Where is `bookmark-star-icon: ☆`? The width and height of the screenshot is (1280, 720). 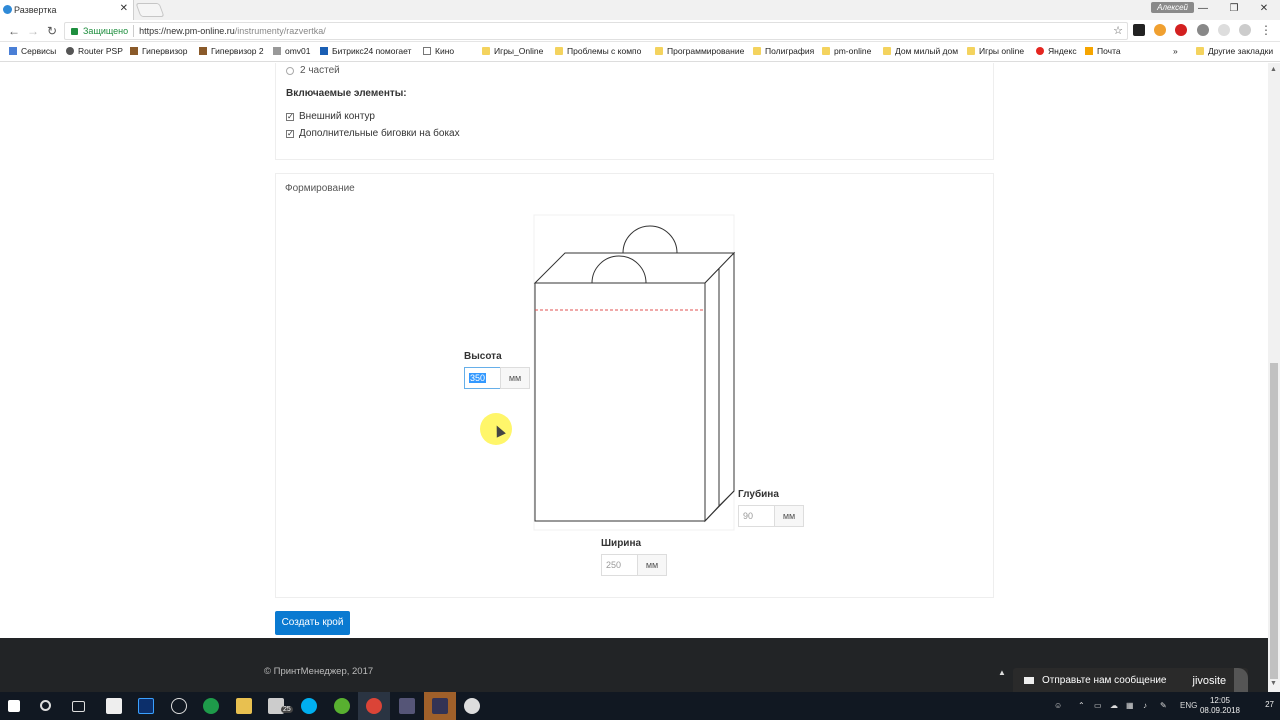
bookmark-star-icon: ☆ is located at coordinates (1118, 30).